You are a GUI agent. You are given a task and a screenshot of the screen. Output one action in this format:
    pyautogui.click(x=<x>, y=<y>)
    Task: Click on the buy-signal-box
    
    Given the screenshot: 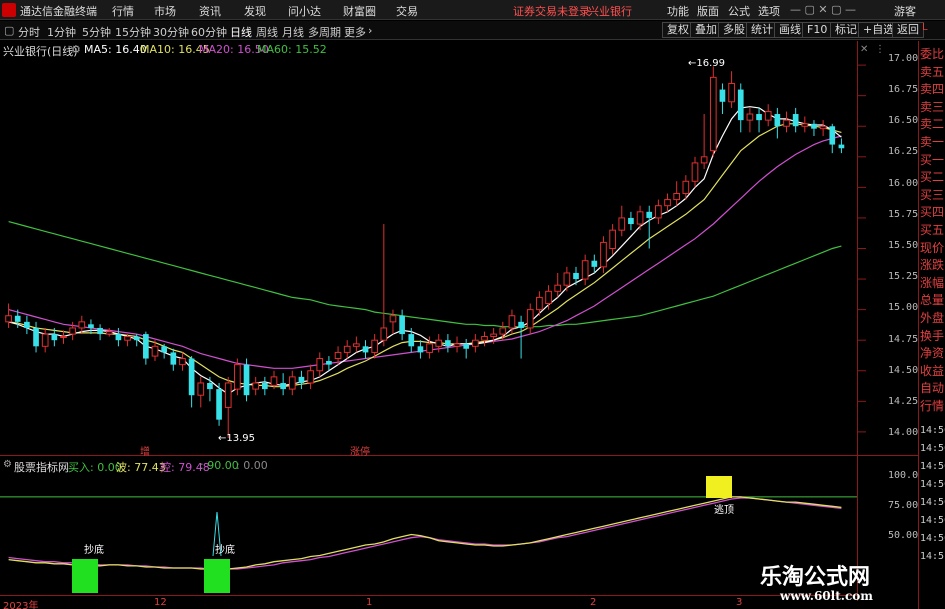 What is the action you would take?
    pyautogui.click(x=85, y=576)
    